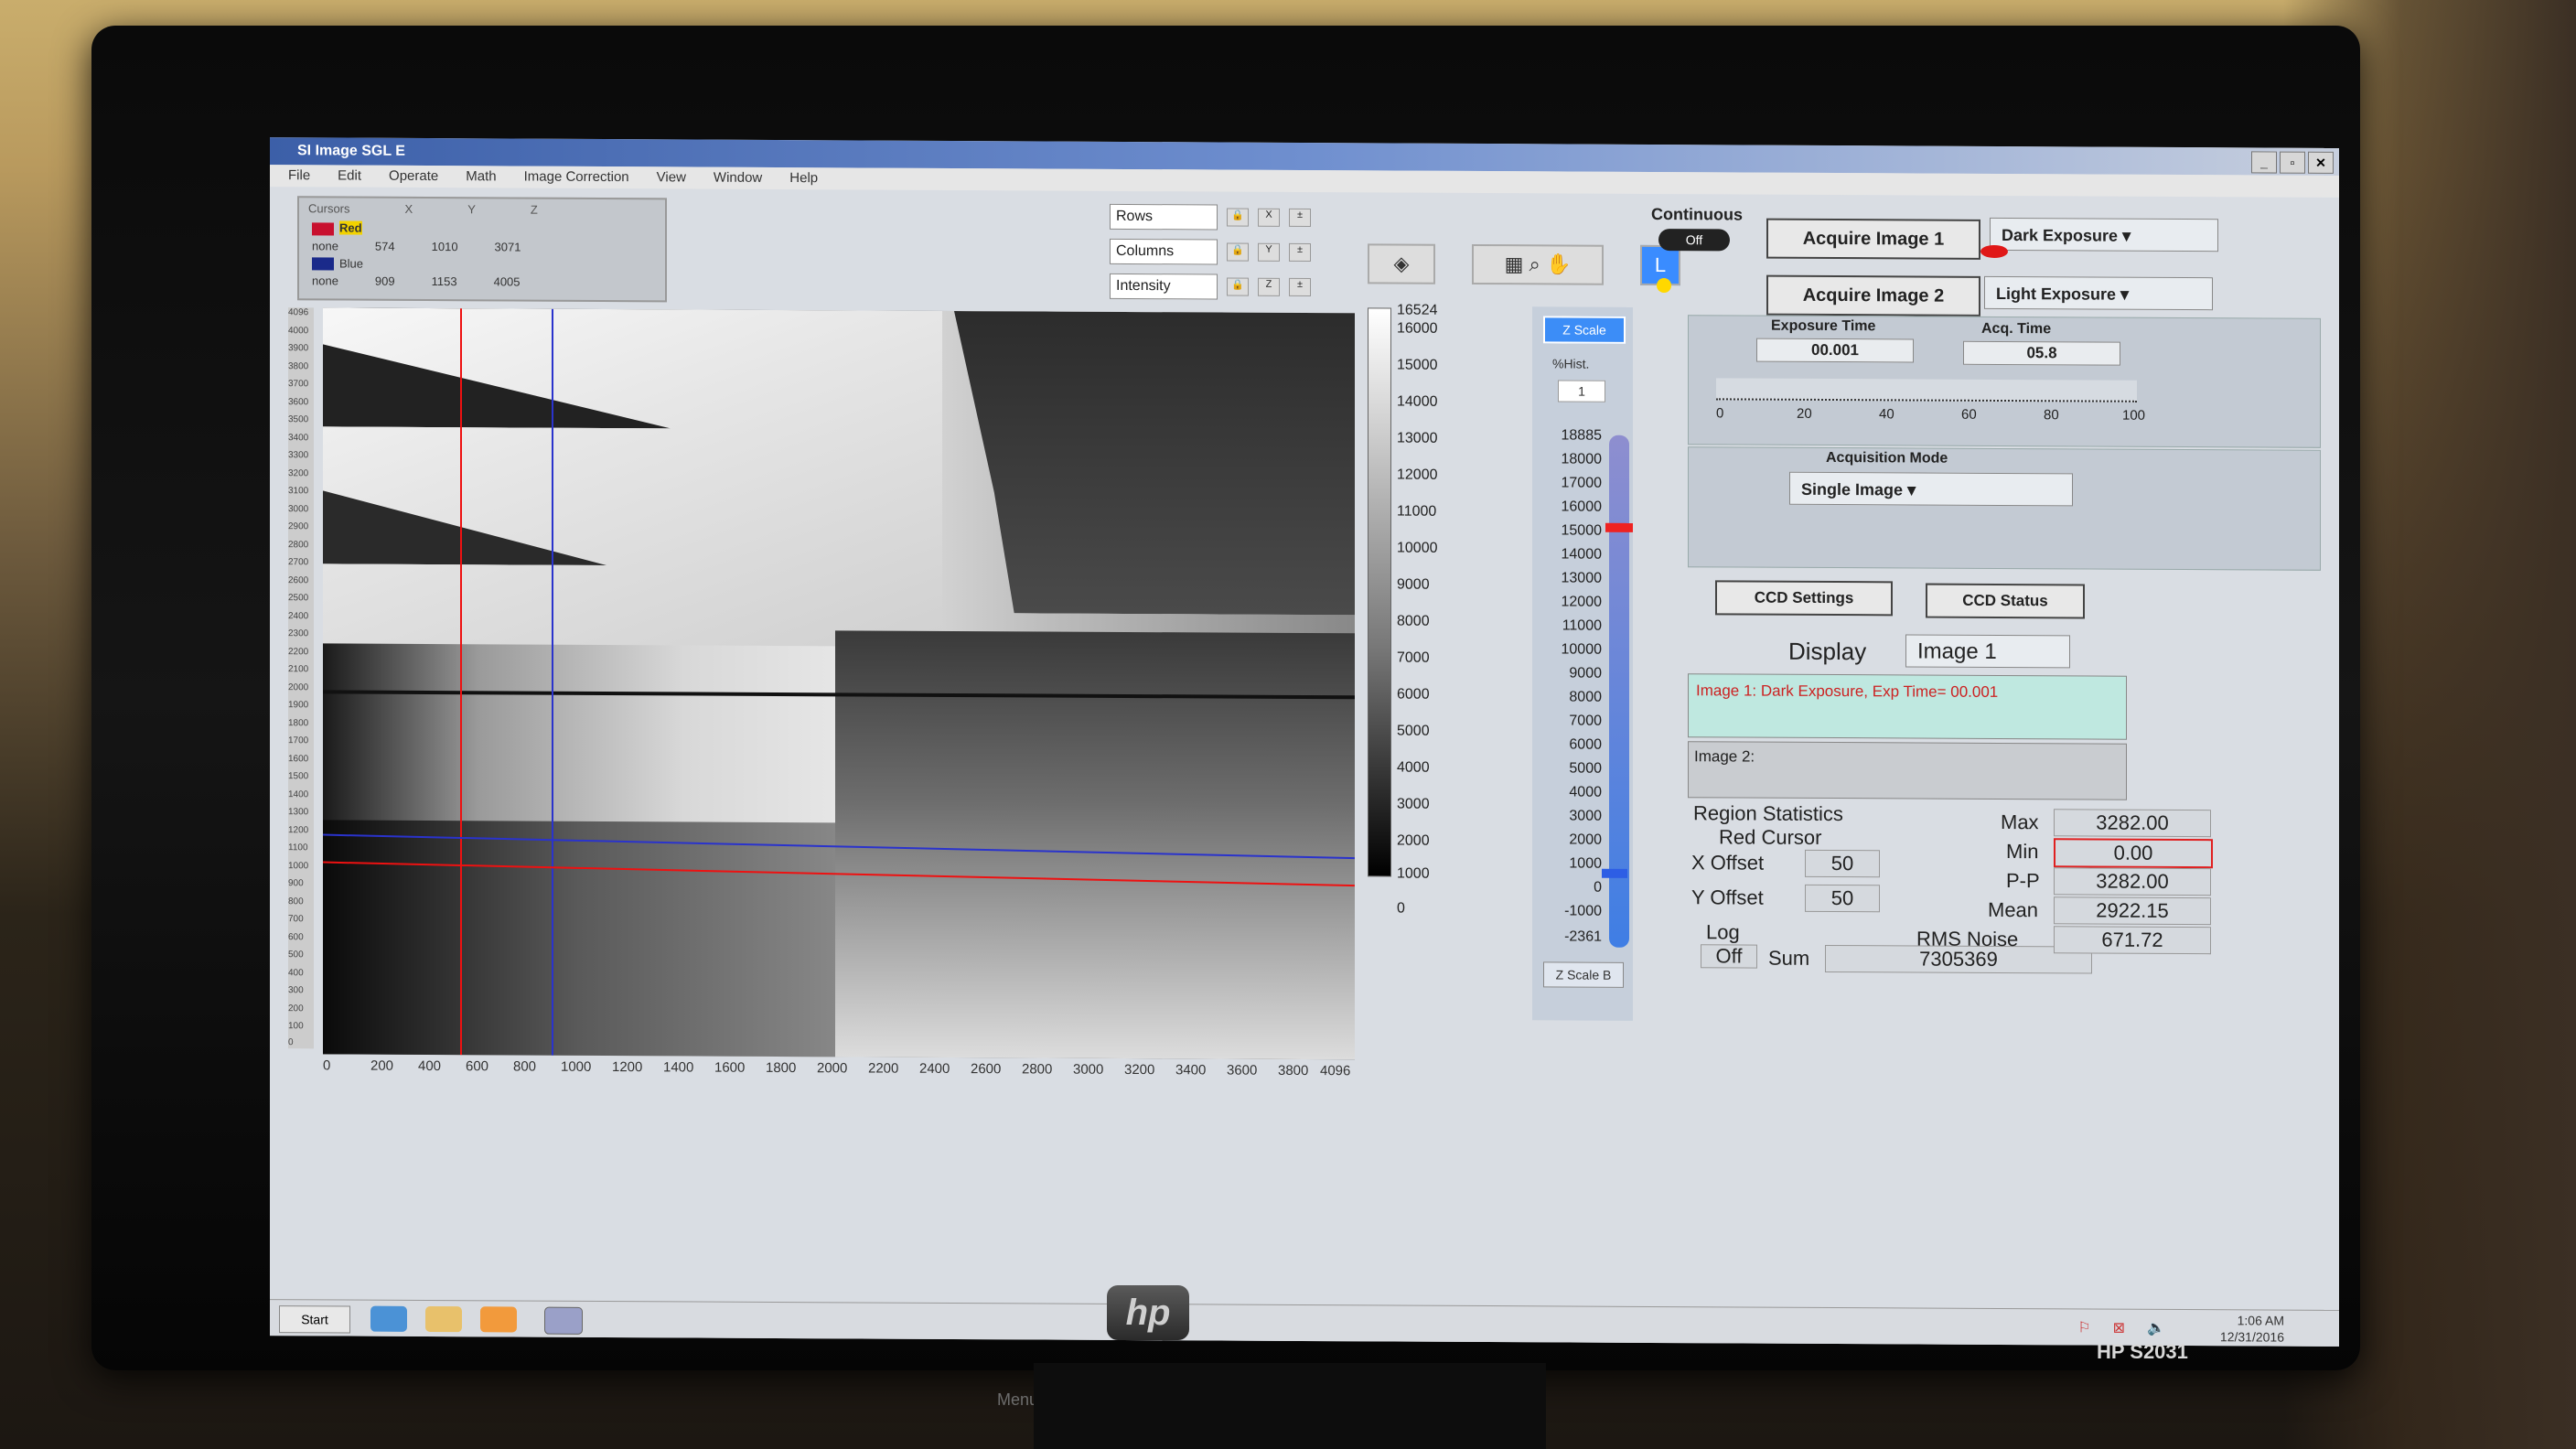 The height and width of the screenshot is (1449, 2576). Describe the element at coordinates (482, 229) in the screenshot. I see `cursor-row-red: Red` at that location.